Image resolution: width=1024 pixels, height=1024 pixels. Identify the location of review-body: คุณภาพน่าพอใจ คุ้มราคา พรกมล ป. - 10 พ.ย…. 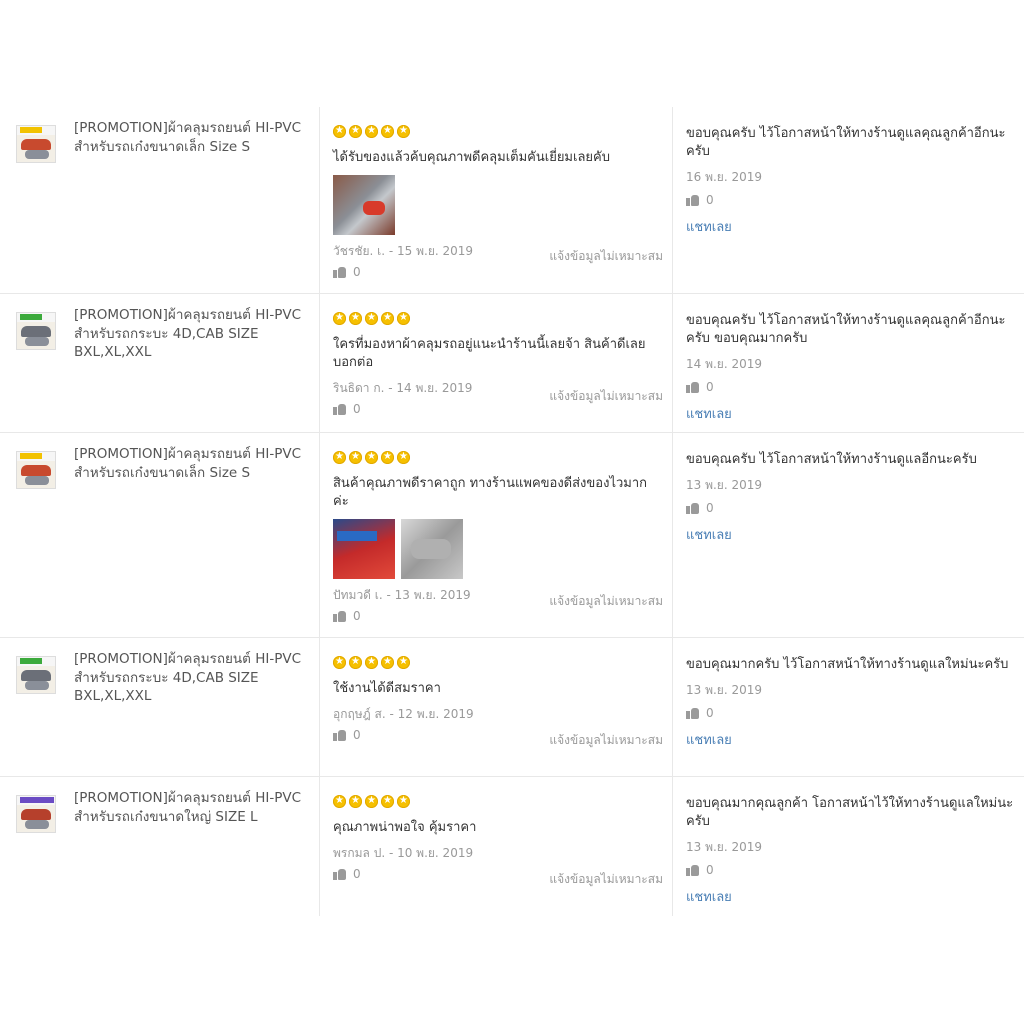
(498, 848).